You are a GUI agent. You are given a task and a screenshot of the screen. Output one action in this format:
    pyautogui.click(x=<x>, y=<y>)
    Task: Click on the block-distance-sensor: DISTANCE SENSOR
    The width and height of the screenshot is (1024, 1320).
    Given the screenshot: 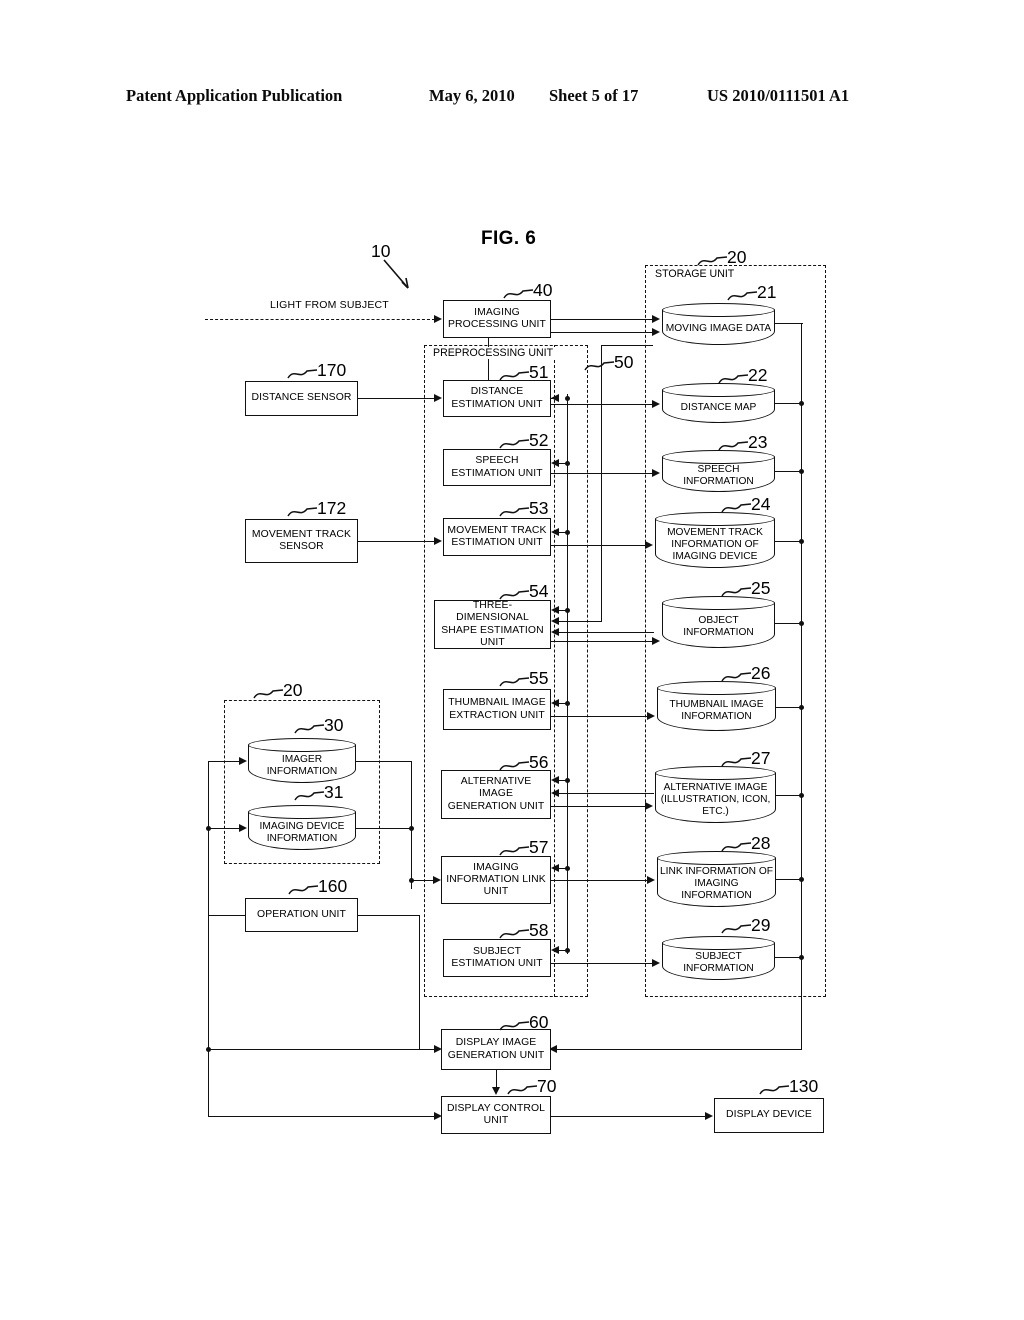 What is the action you would take?
    pyautogui.click(x=301, y=398)
    